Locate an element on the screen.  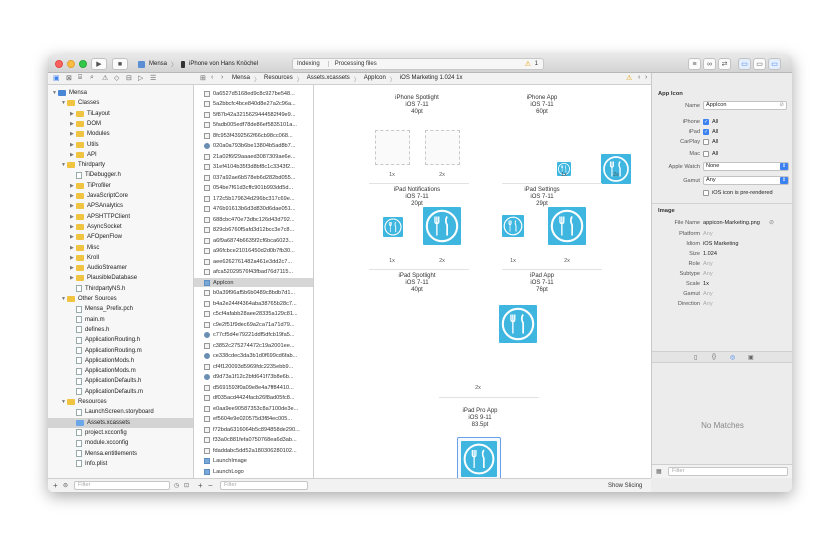
breadcrumb-item: Resources is located at coordinates (278, 79).